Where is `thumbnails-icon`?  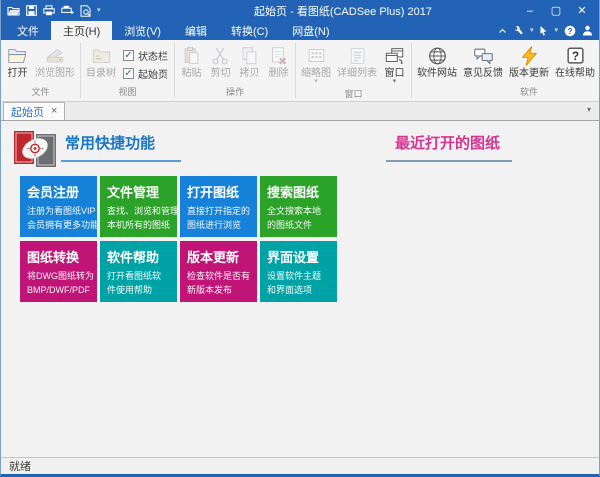 thumbnails-icon is located at coordinates (316, 56).